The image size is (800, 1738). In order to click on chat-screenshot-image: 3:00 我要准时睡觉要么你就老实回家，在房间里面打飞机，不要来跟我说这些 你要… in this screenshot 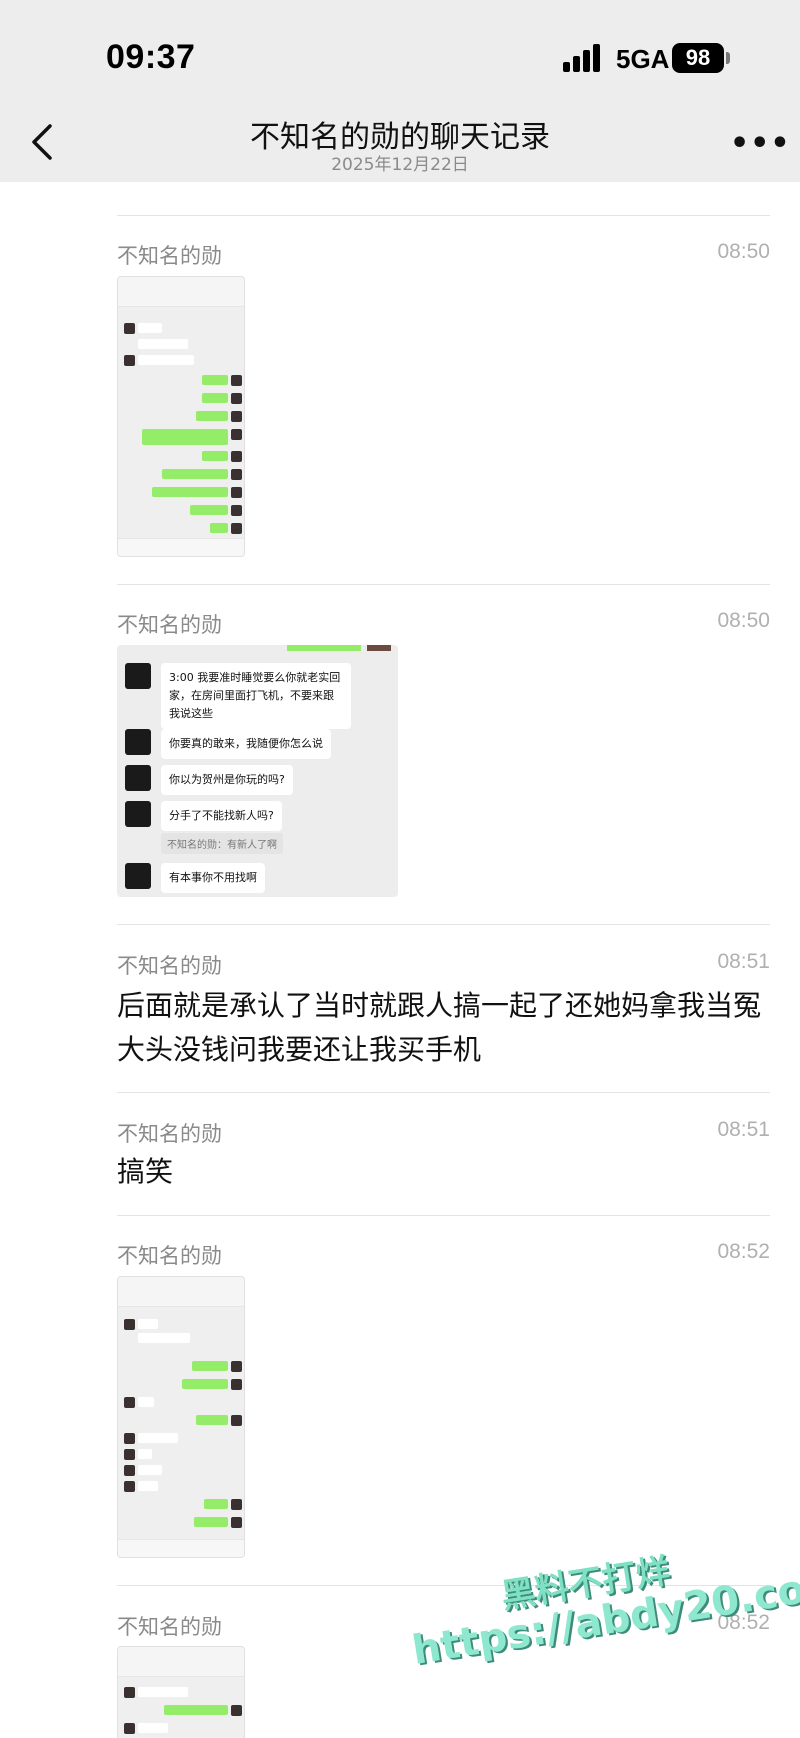, I will do `click(257, 771)`.